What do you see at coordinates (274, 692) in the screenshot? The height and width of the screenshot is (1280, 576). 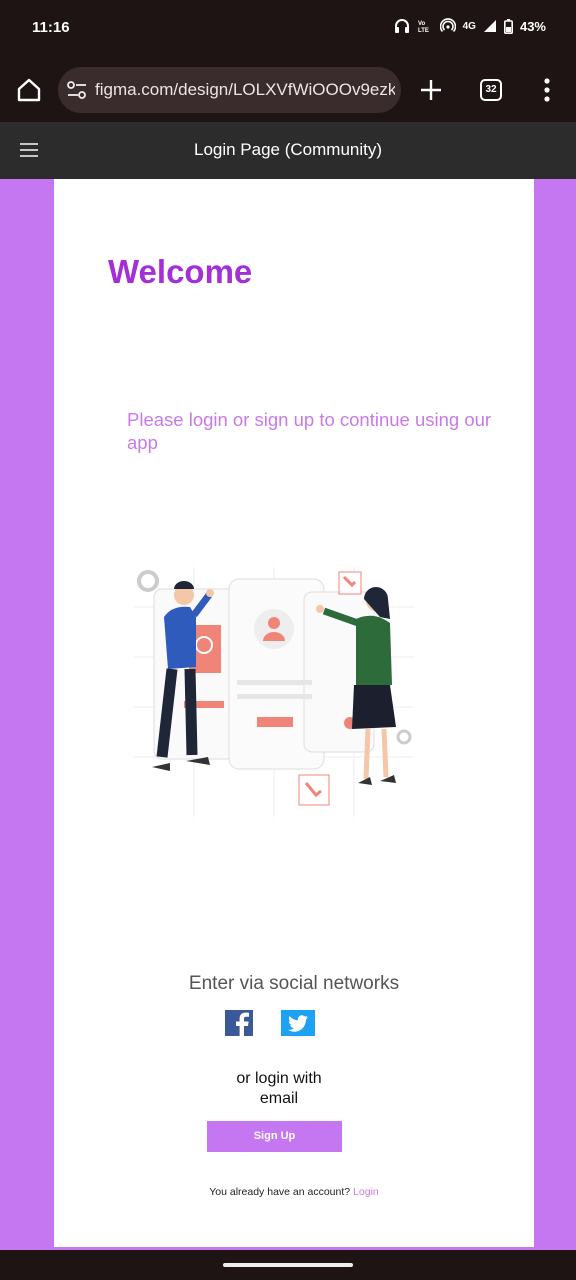 I see `login-illustration` at bounding box center [274, 692].